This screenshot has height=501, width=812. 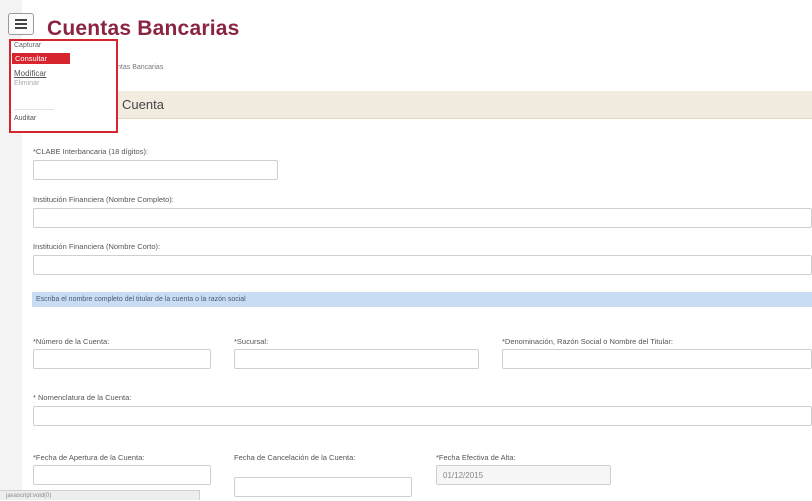 I want to click on fecha-alta-input, so click(x=523, y=475).